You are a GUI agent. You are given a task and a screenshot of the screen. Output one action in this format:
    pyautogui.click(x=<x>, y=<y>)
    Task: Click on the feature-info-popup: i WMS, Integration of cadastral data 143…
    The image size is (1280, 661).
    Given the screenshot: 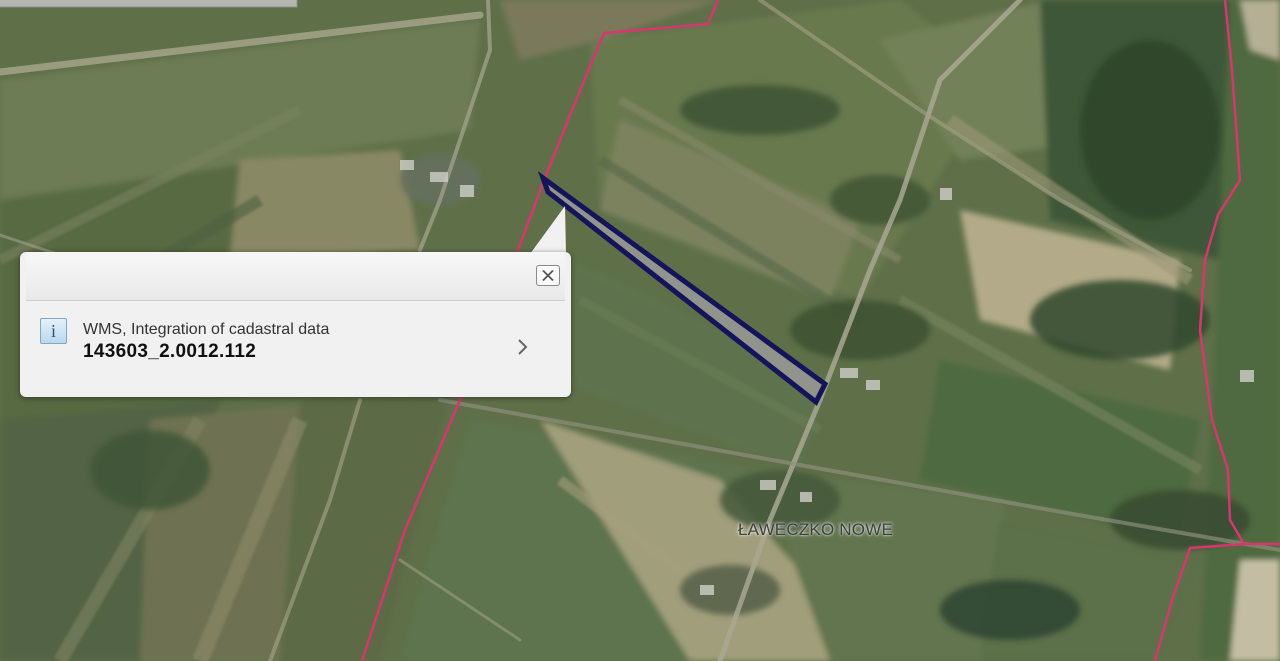 What is the action you would take?
    pyautogui.click(x=295, y=324)
    